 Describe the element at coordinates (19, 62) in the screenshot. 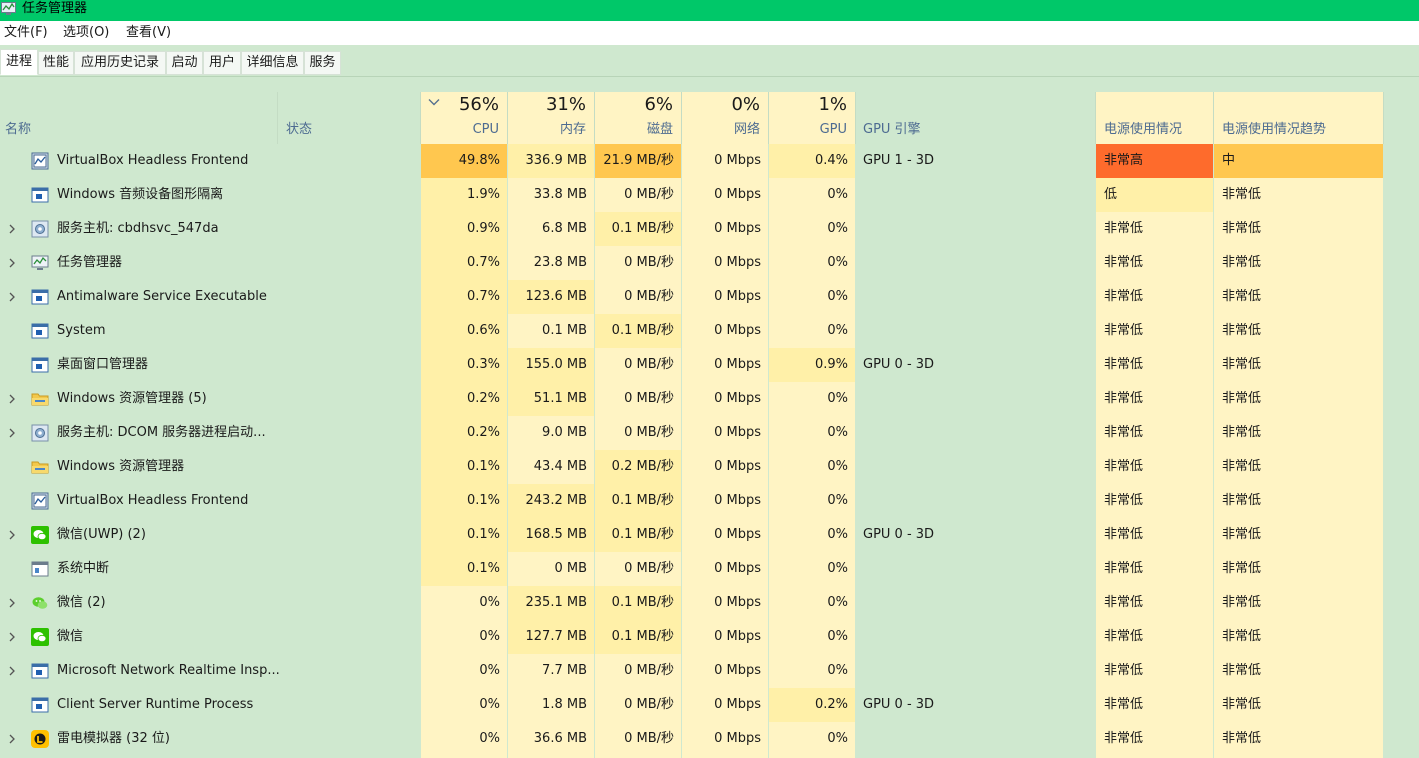

I see `tab-processes: 进程` at that location.